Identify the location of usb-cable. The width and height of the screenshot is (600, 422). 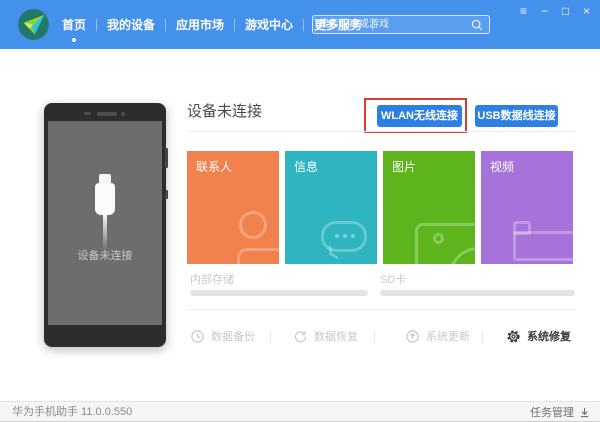
(105, 233).